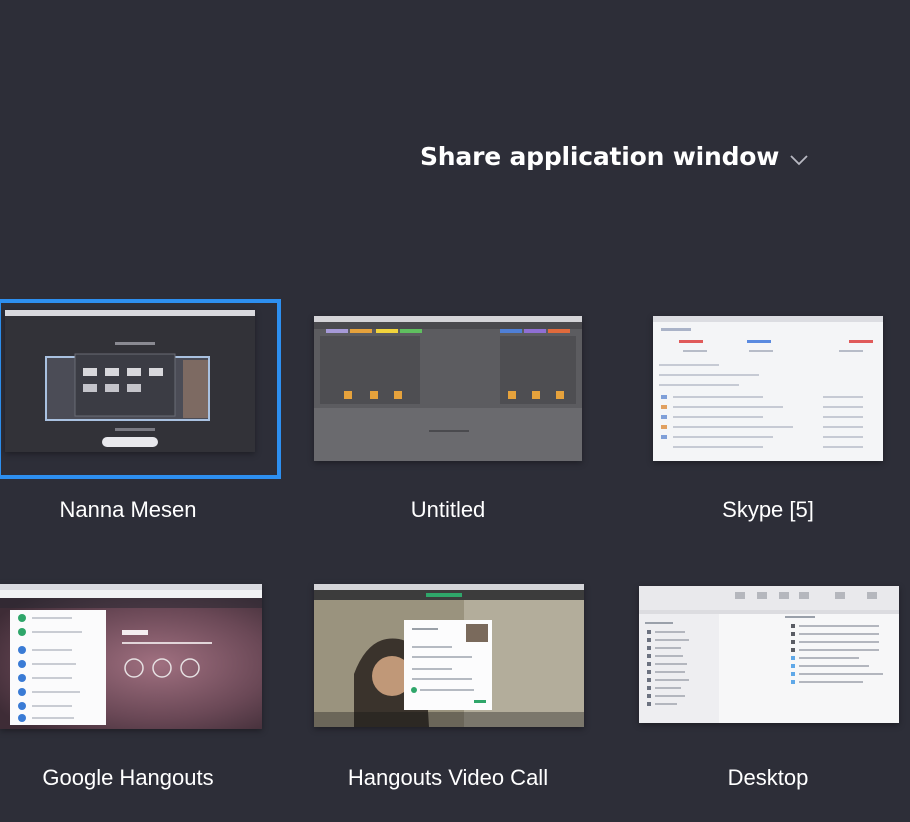  Describe the element at coordinates (128, 777) in the screenshot. I see `window-label: Google Hangouts` at that location.